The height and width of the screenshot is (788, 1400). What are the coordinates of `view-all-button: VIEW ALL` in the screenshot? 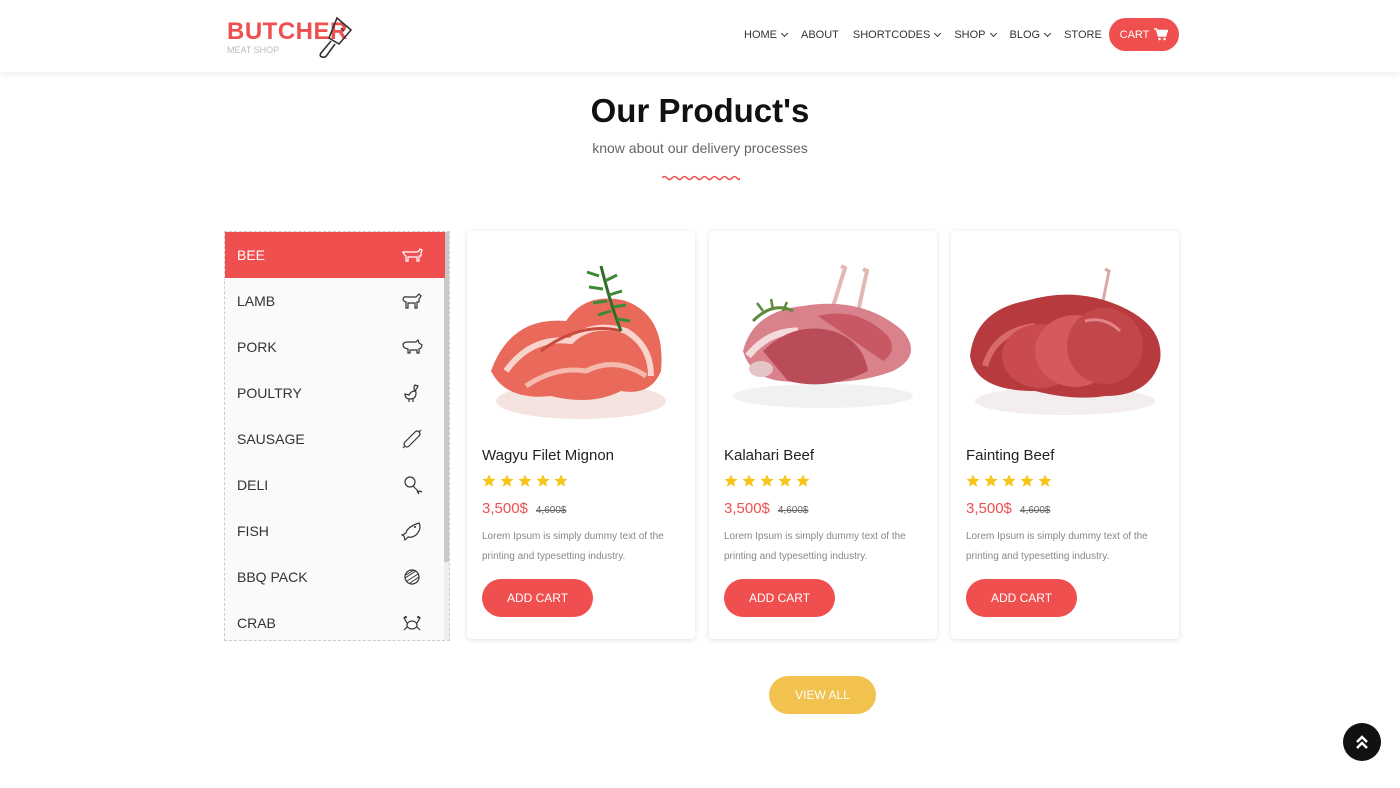 It's located at (822, 695).